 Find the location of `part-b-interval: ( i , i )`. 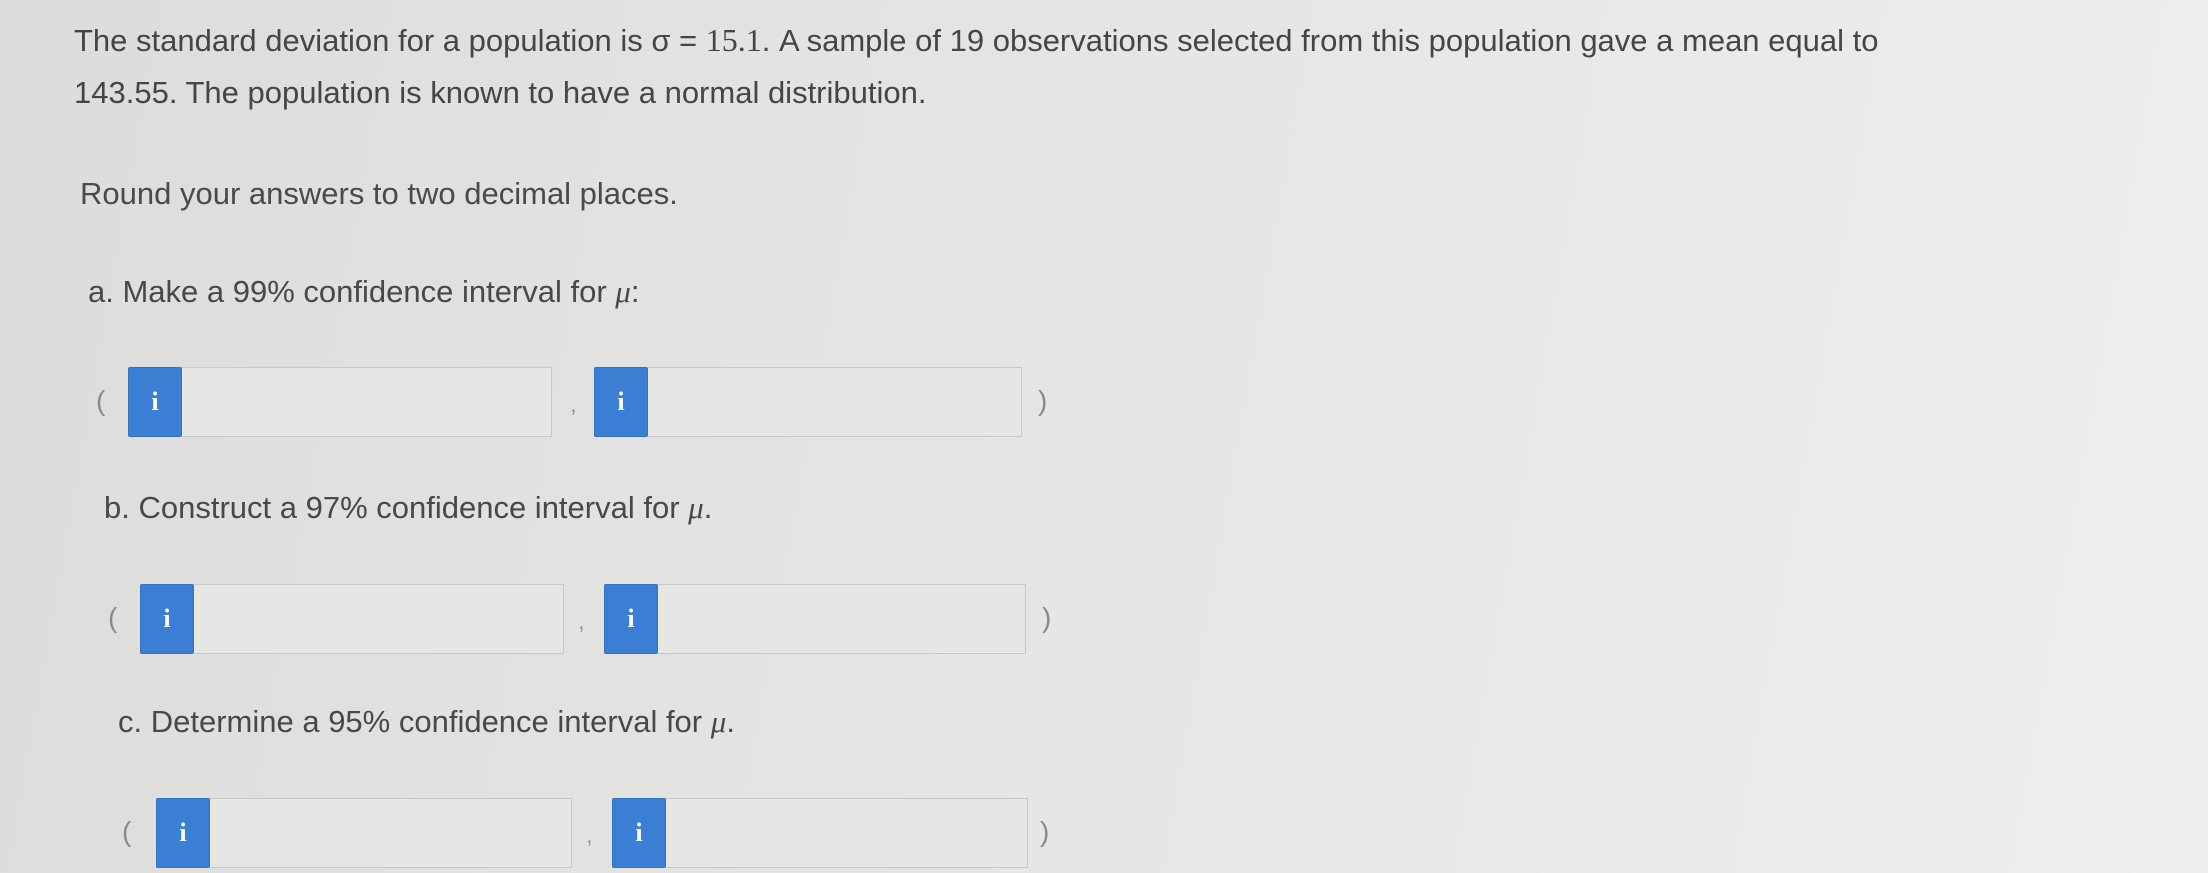

part-b-interval: ( i , i ) is located at coordinates (588, 619).